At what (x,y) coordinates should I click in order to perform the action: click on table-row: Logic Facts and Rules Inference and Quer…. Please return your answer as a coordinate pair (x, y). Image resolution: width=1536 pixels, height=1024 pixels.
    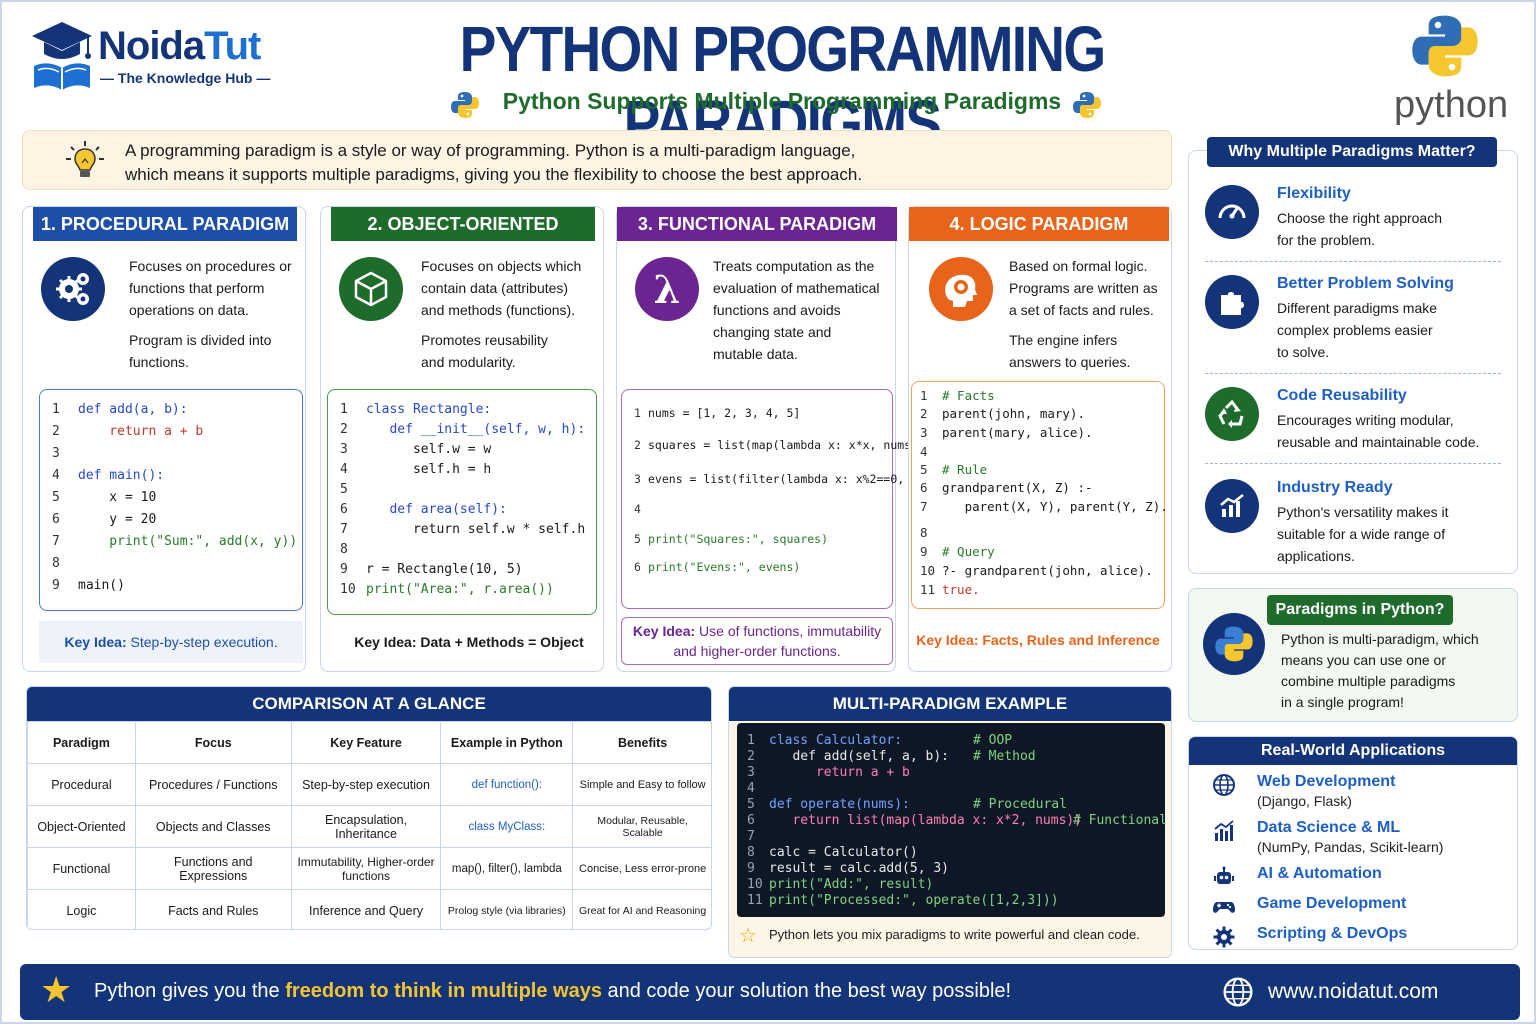
    Looking at the image, I should click on (369, 909).